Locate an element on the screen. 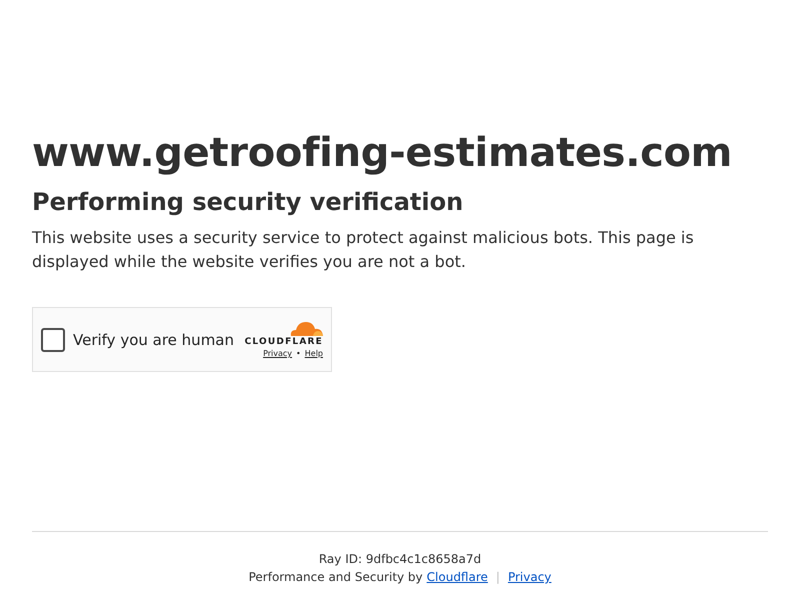 This screenshot has width=800, height=600. description-text: This website uses a security service to protect against malicious bots. This page is displayed while the website verifies you are not a bot. is located at coordinates (363, 250).